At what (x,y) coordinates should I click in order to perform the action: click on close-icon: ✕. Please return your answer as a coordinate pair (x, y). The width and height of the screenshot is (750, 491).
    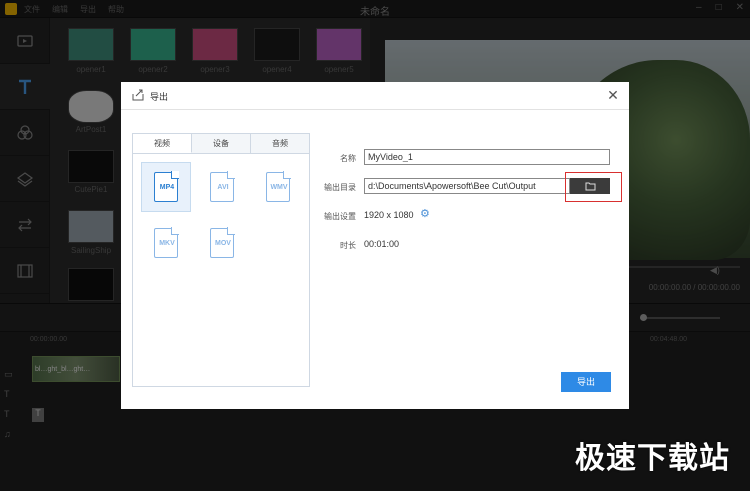
    Looking at the image, I should click on (613, 95).